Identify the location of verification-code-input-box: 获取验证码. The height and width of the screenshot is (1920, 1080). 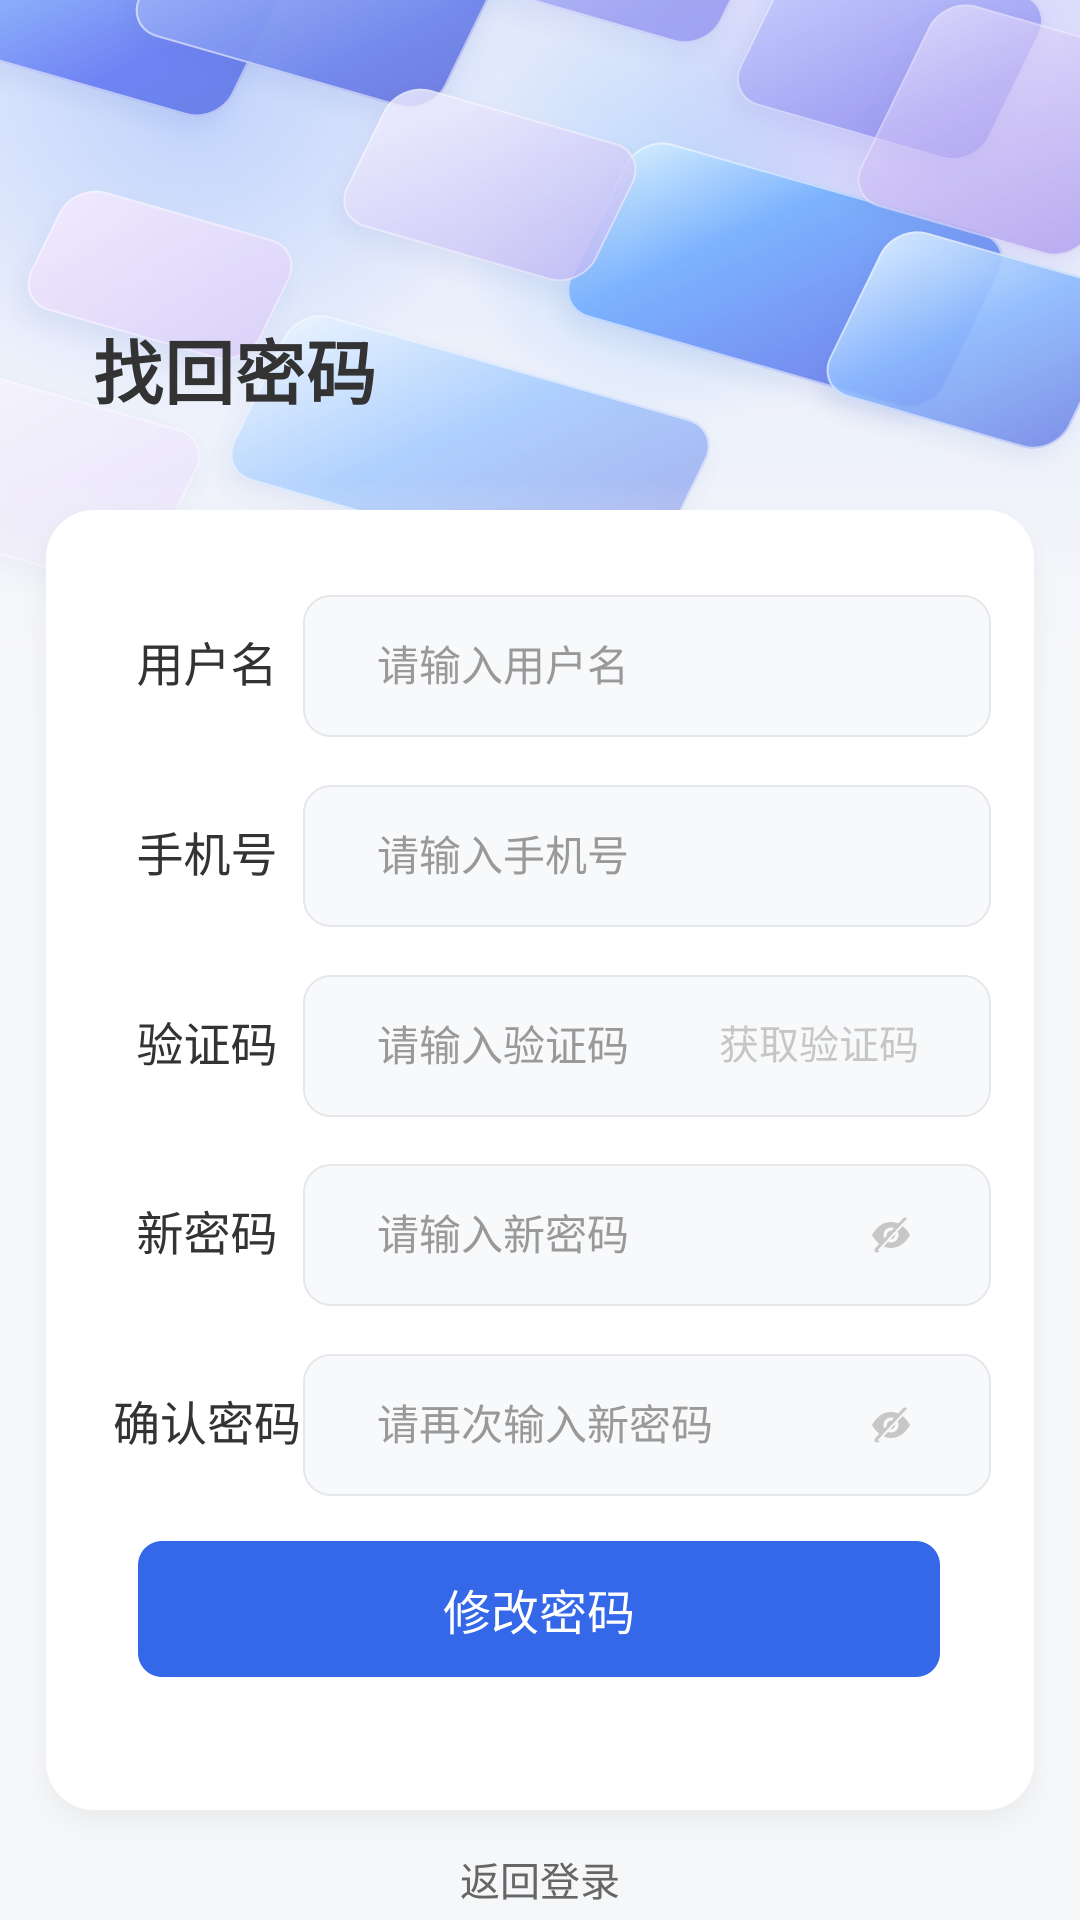
(647, 1046).